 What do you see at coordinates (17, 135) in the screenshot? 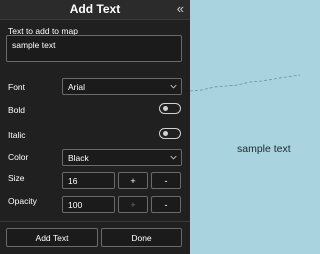
I see `italic-label: Italic` at bounding box center [17, 135].